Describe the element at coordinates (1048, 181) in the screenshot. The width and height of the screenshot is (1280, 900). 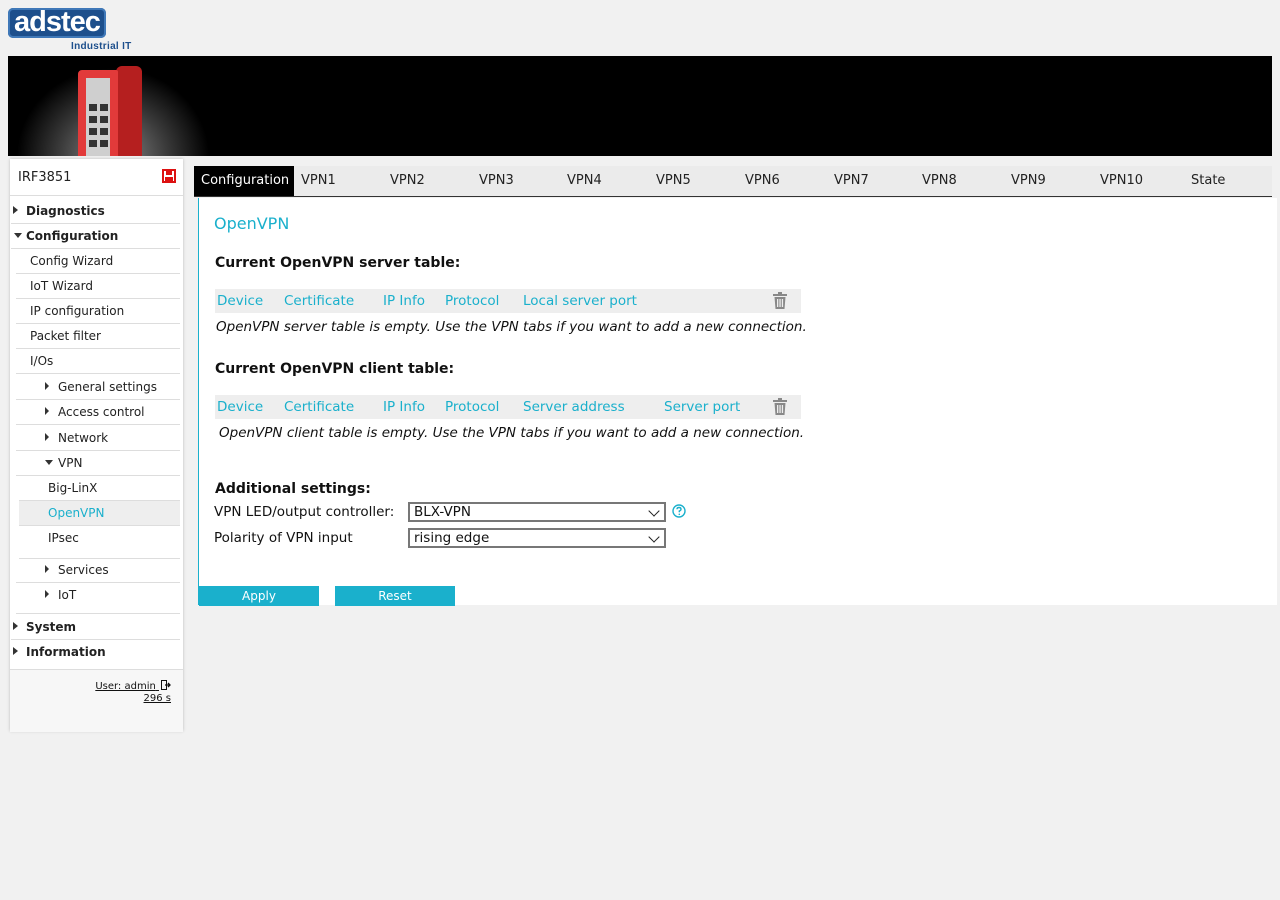
I see `tab-vpn9: VPN9` at that location.